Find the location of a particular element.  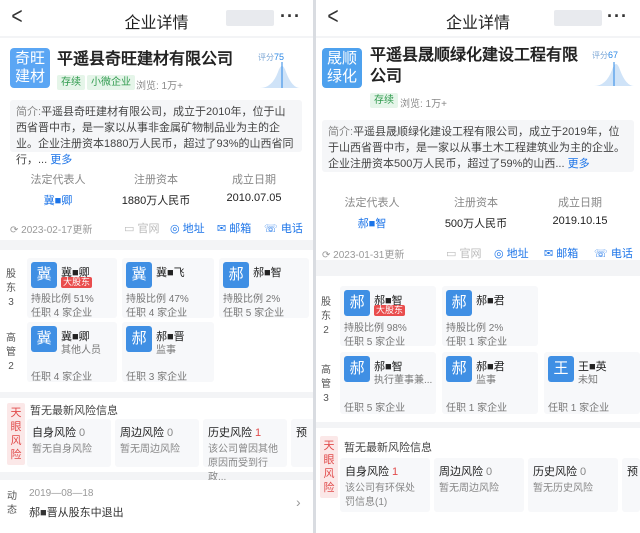

fact-capital: 注册资本 500万人民币 is located at coordinates (476, 212).